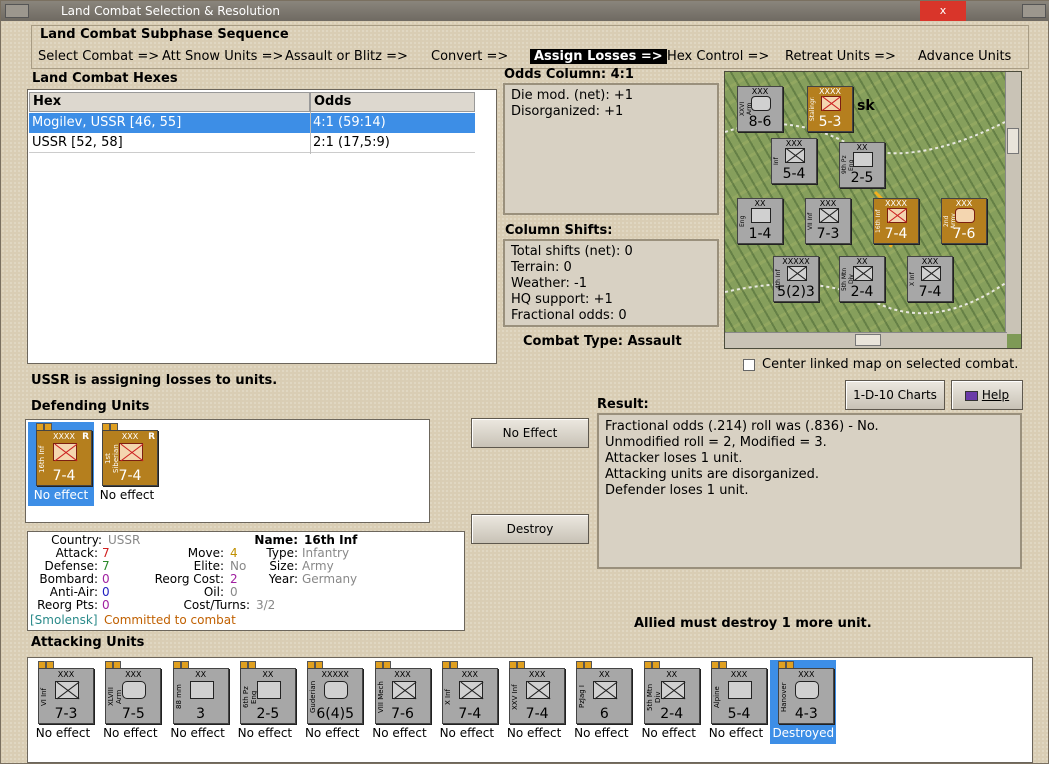 The width and height of the screenshot is (1049, 764). Describe the element at coordinates (840, 56) in the screenshot. I see `step-retreat-units: Retreat Units =>` at that location.